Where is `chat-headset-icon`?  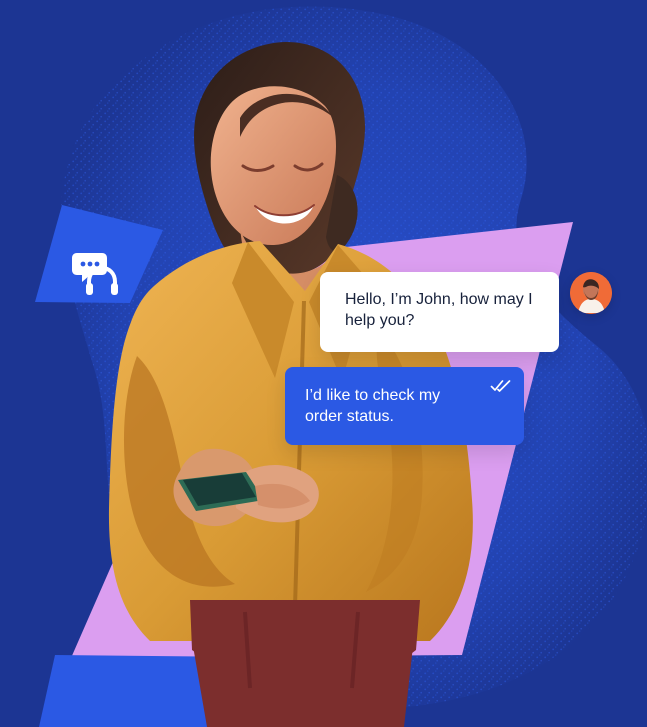 chat-headset-icon is located at coordinates (95, 274).